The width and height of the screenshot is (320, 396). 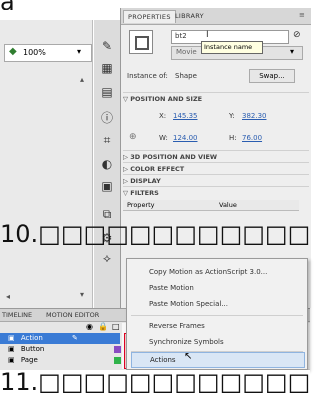 I want to click on clear-icon: ⊘, so click(x=297, y=35).